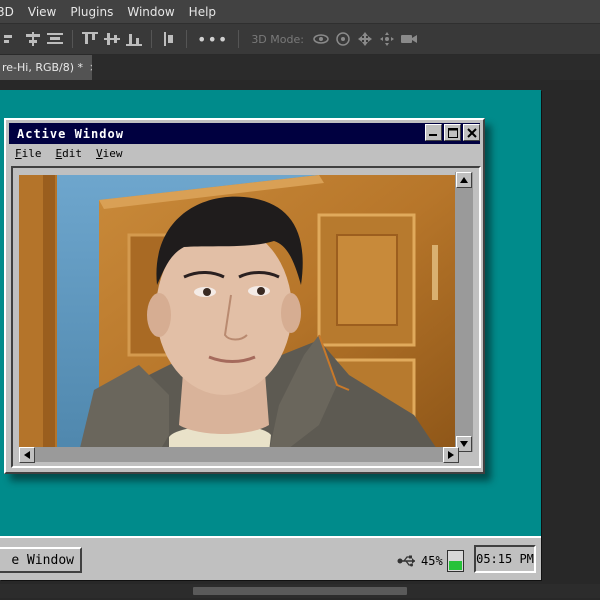 This screenshot has width=600, height=600. What do you see at coordinates (212, 39) in the screenshot?
I see `more-options-button: •••` at bounding box center [212, 39].